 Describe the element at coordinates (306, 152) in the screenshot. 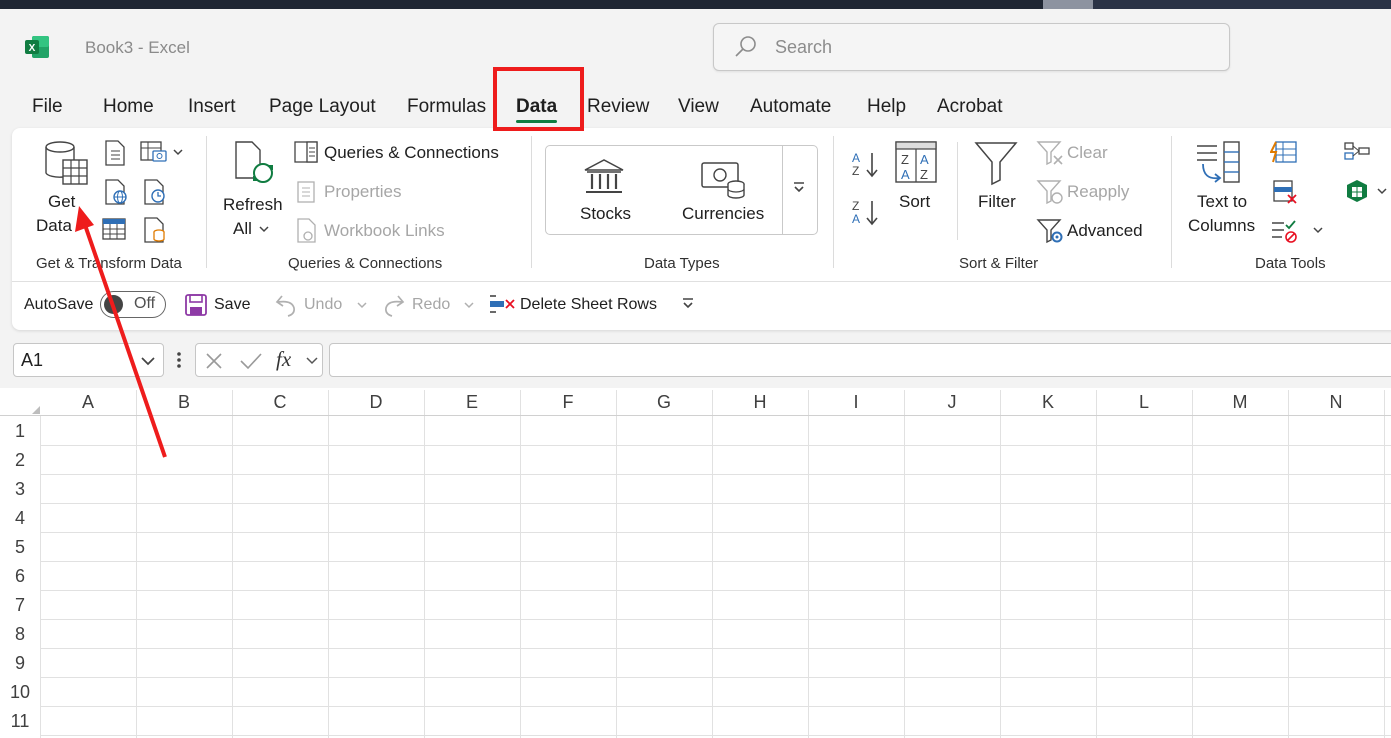

I see `queries-connections-icon` at that location.